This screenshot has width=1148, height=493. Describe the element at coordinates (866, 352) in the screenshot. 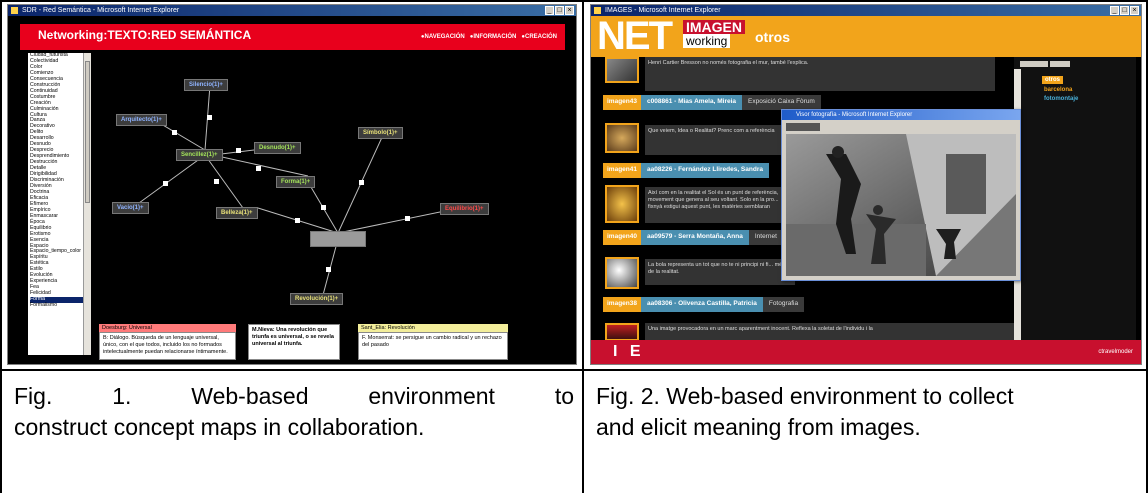

I see `footer-bar: I E ctravelmoder` at that location.